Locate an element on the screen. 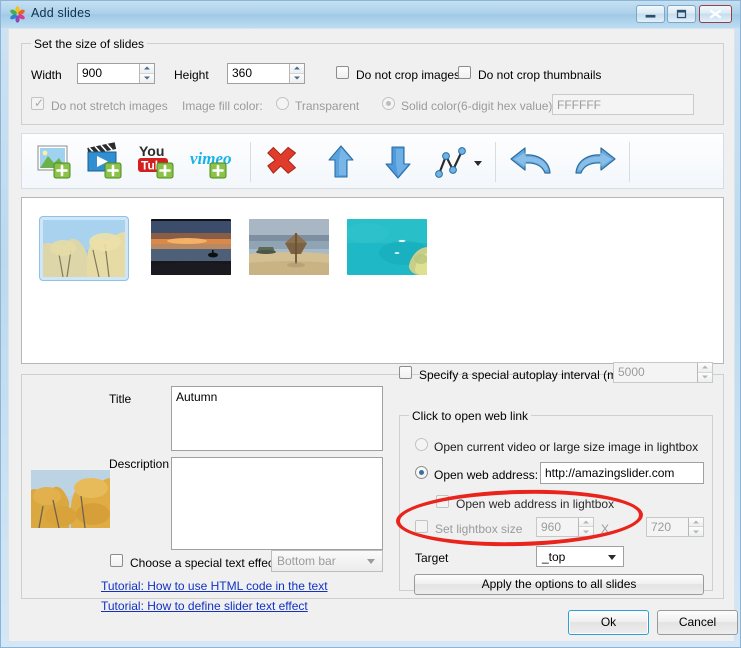 The image size is (741, 648). lightbox-width-spin-up is located at coordinates (586, 522).